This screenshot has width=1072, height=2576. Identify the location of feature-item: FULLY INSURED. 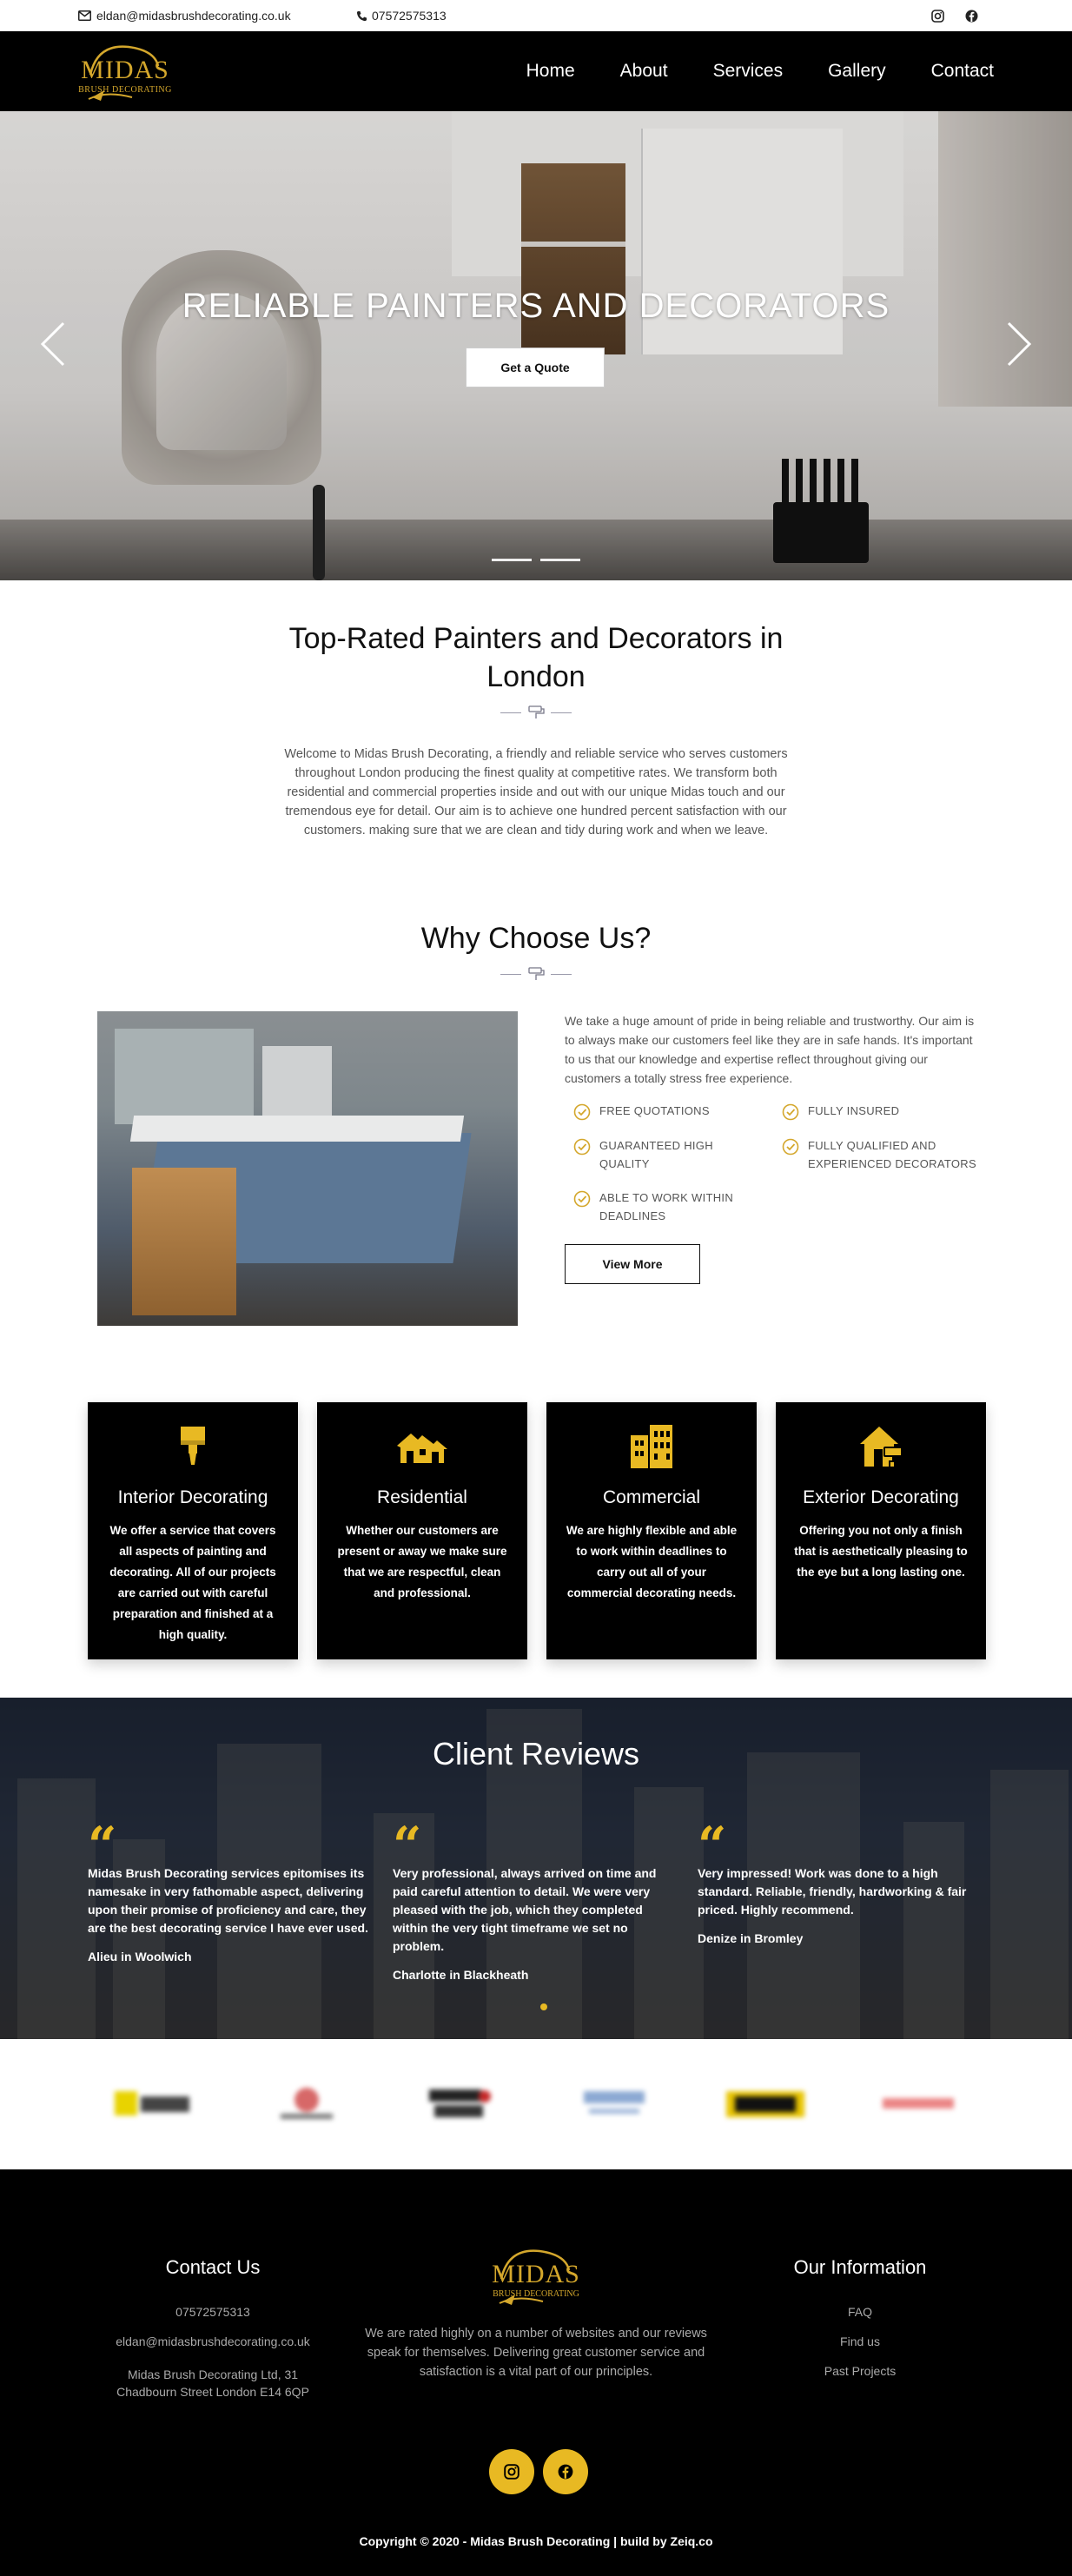
(877, 1111).